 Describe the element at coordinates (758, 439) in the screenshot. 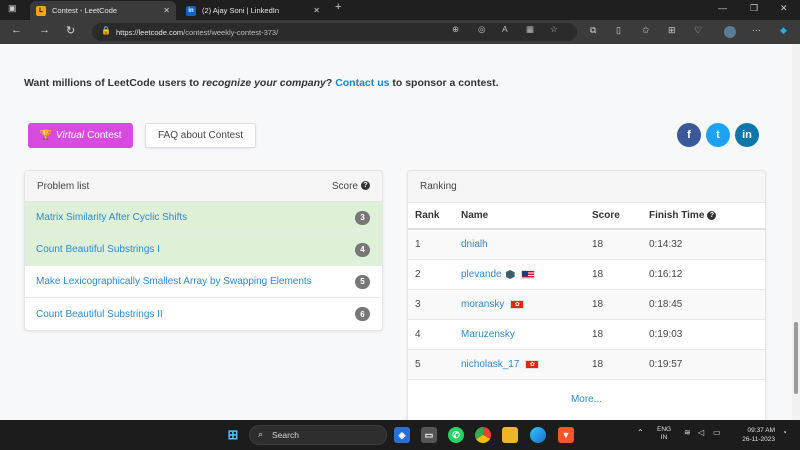

I see `clock-date: 26-11-2023` at that location.